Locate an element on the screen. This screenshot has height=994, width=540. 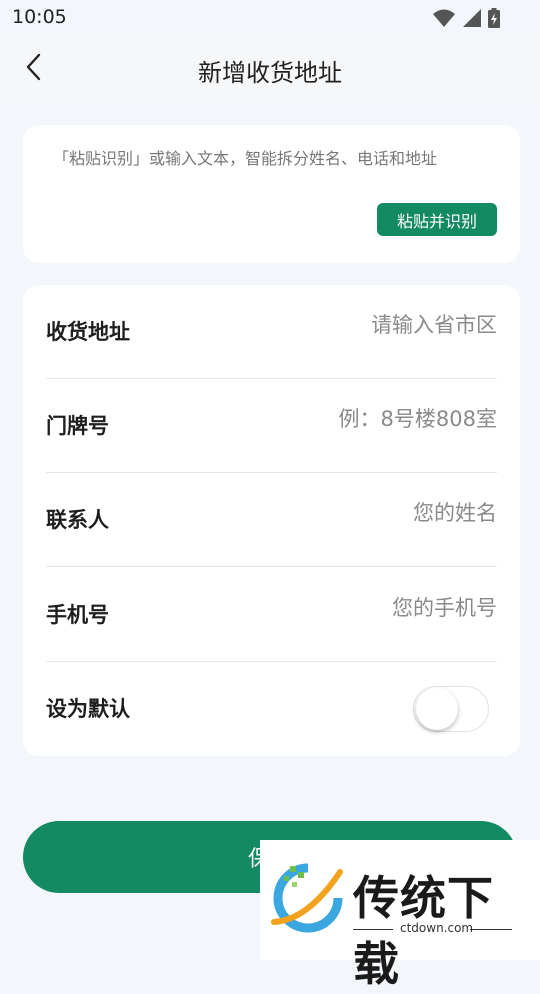
paste-recognize-card: 「粘贴识别」或输入文本，智能拆分姓名、电话和地址 粘贴并识别 is located at coordinates (271, 194).